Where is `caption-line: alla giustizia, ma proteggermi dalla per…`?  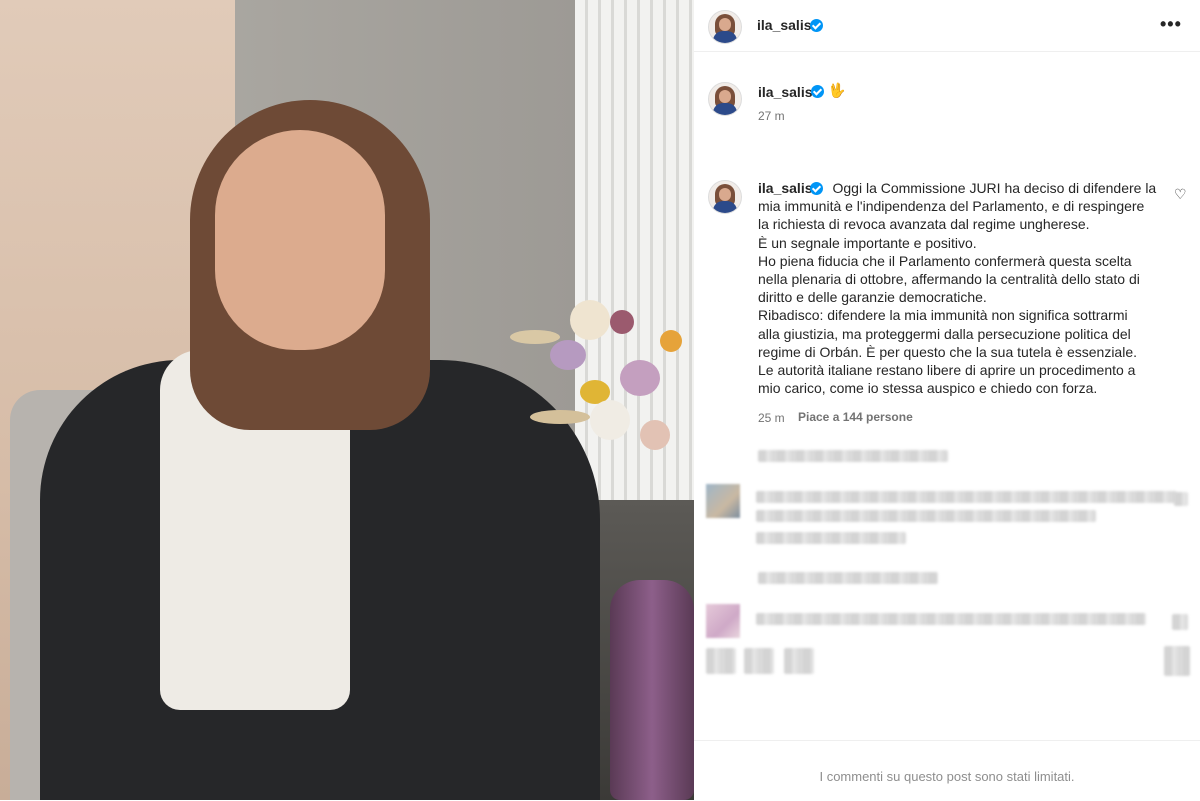
caption-line: alla giustizia, ma proteggermi dalla per… is located at coordinates (944, 333).